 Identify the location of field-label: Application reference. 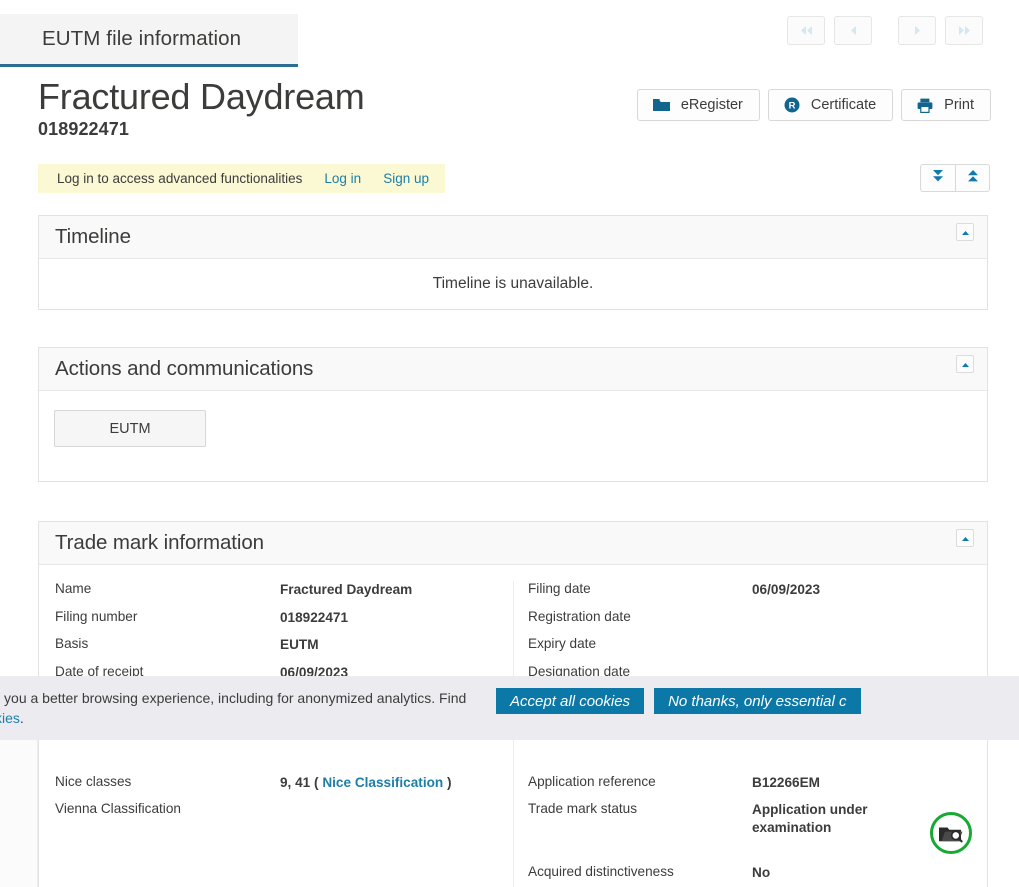
(592, 781).